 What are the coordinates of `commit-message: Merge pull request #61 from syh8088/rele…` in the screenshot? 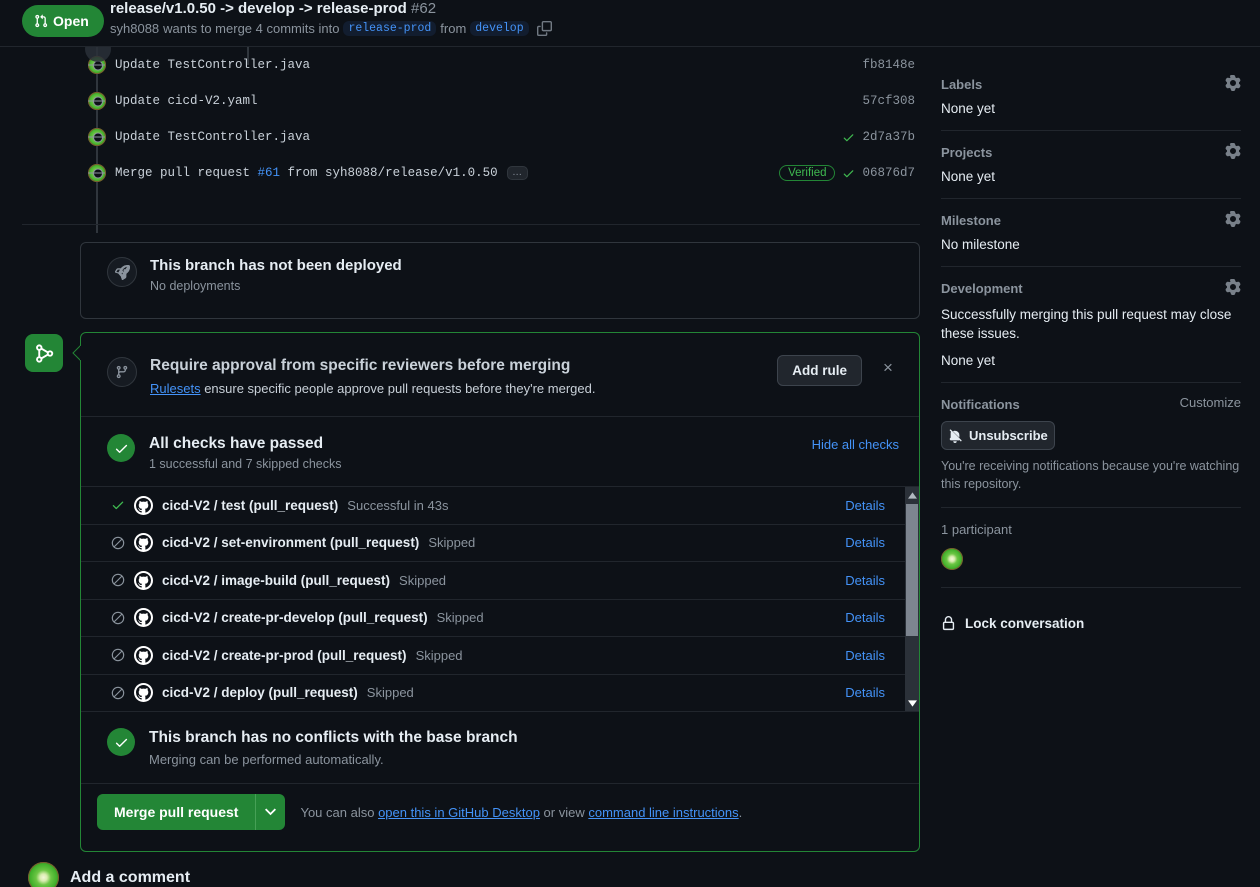 It's located at (306, 173).